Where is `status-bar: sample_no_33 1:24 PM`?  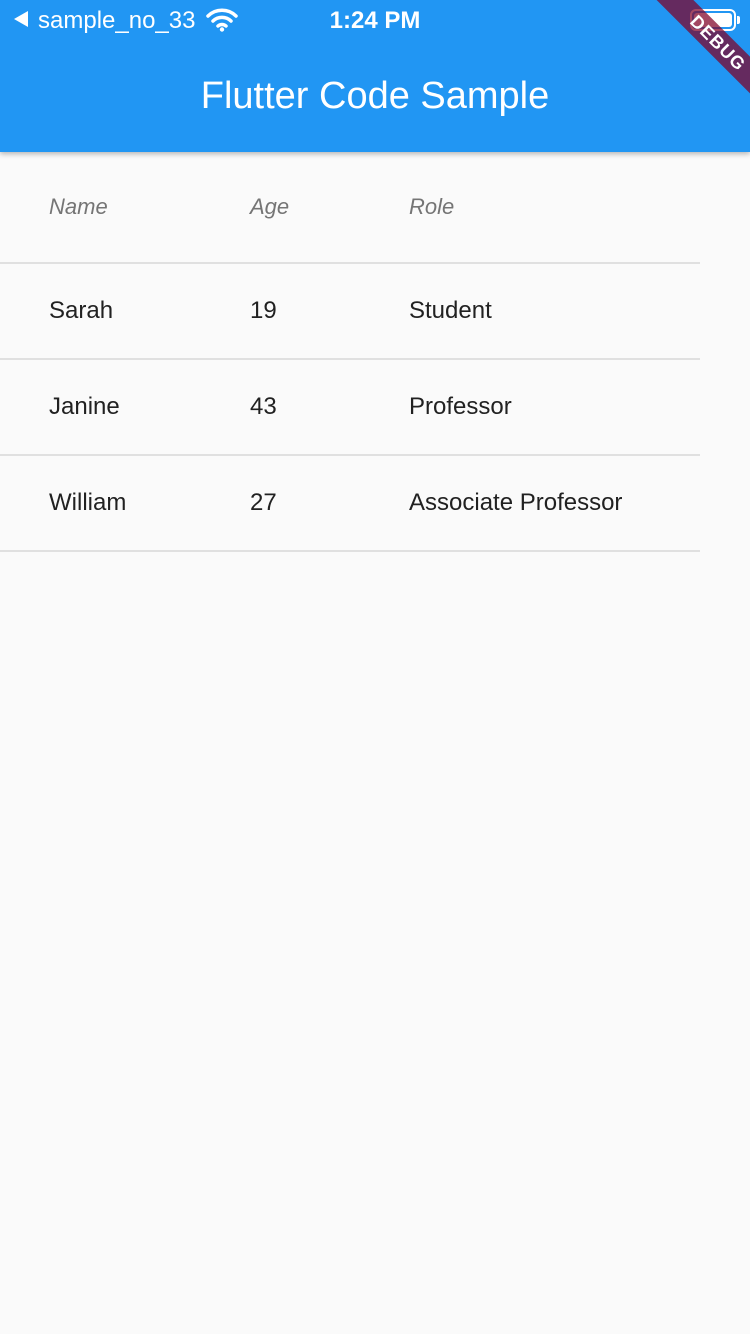 status-bar: sample_no_33 1:24 PM is located at coordinates (375, 20).